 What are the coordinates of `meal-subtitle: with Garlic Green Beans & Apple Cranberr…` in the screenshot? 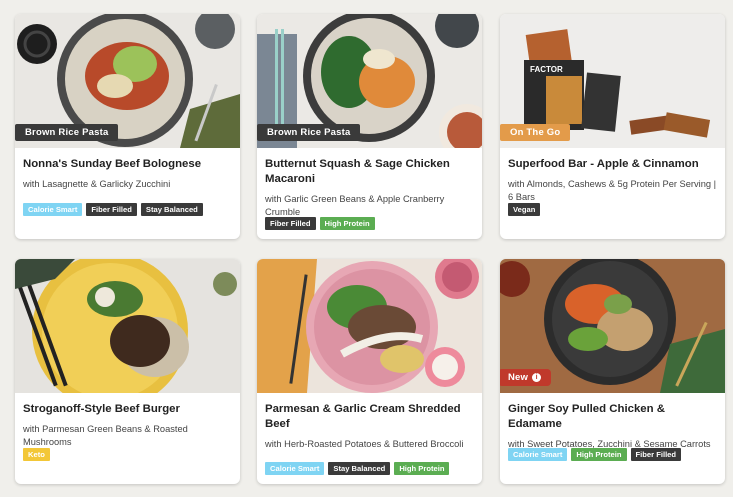 It's located at (355, 205).